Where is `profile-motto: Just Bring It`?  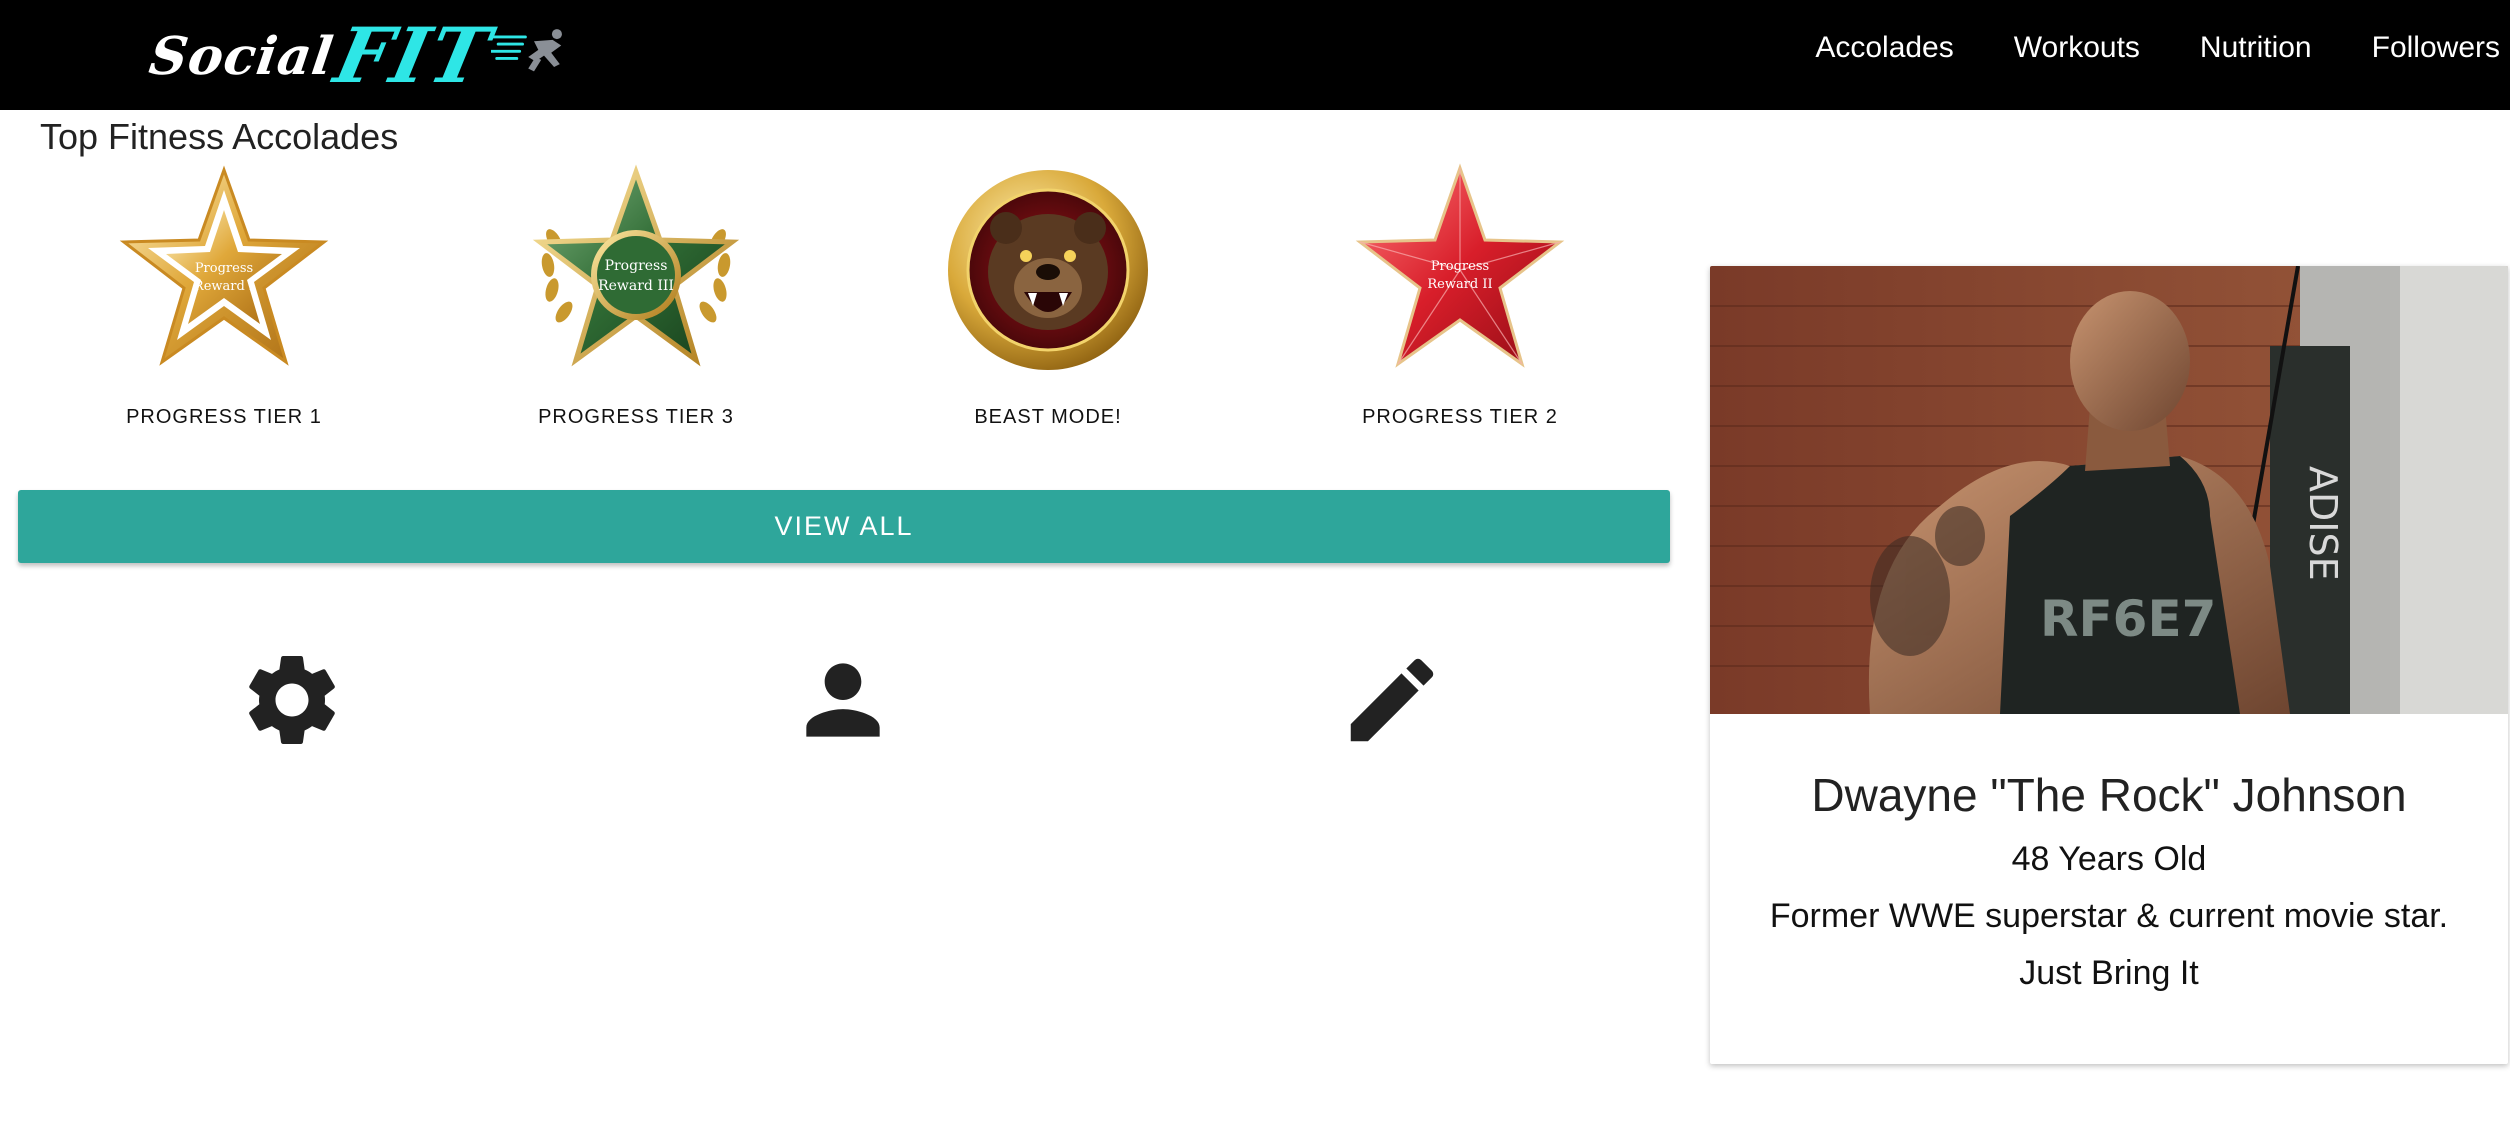
profile-motto: Just Bring It is located at coordinates (2109, 973).